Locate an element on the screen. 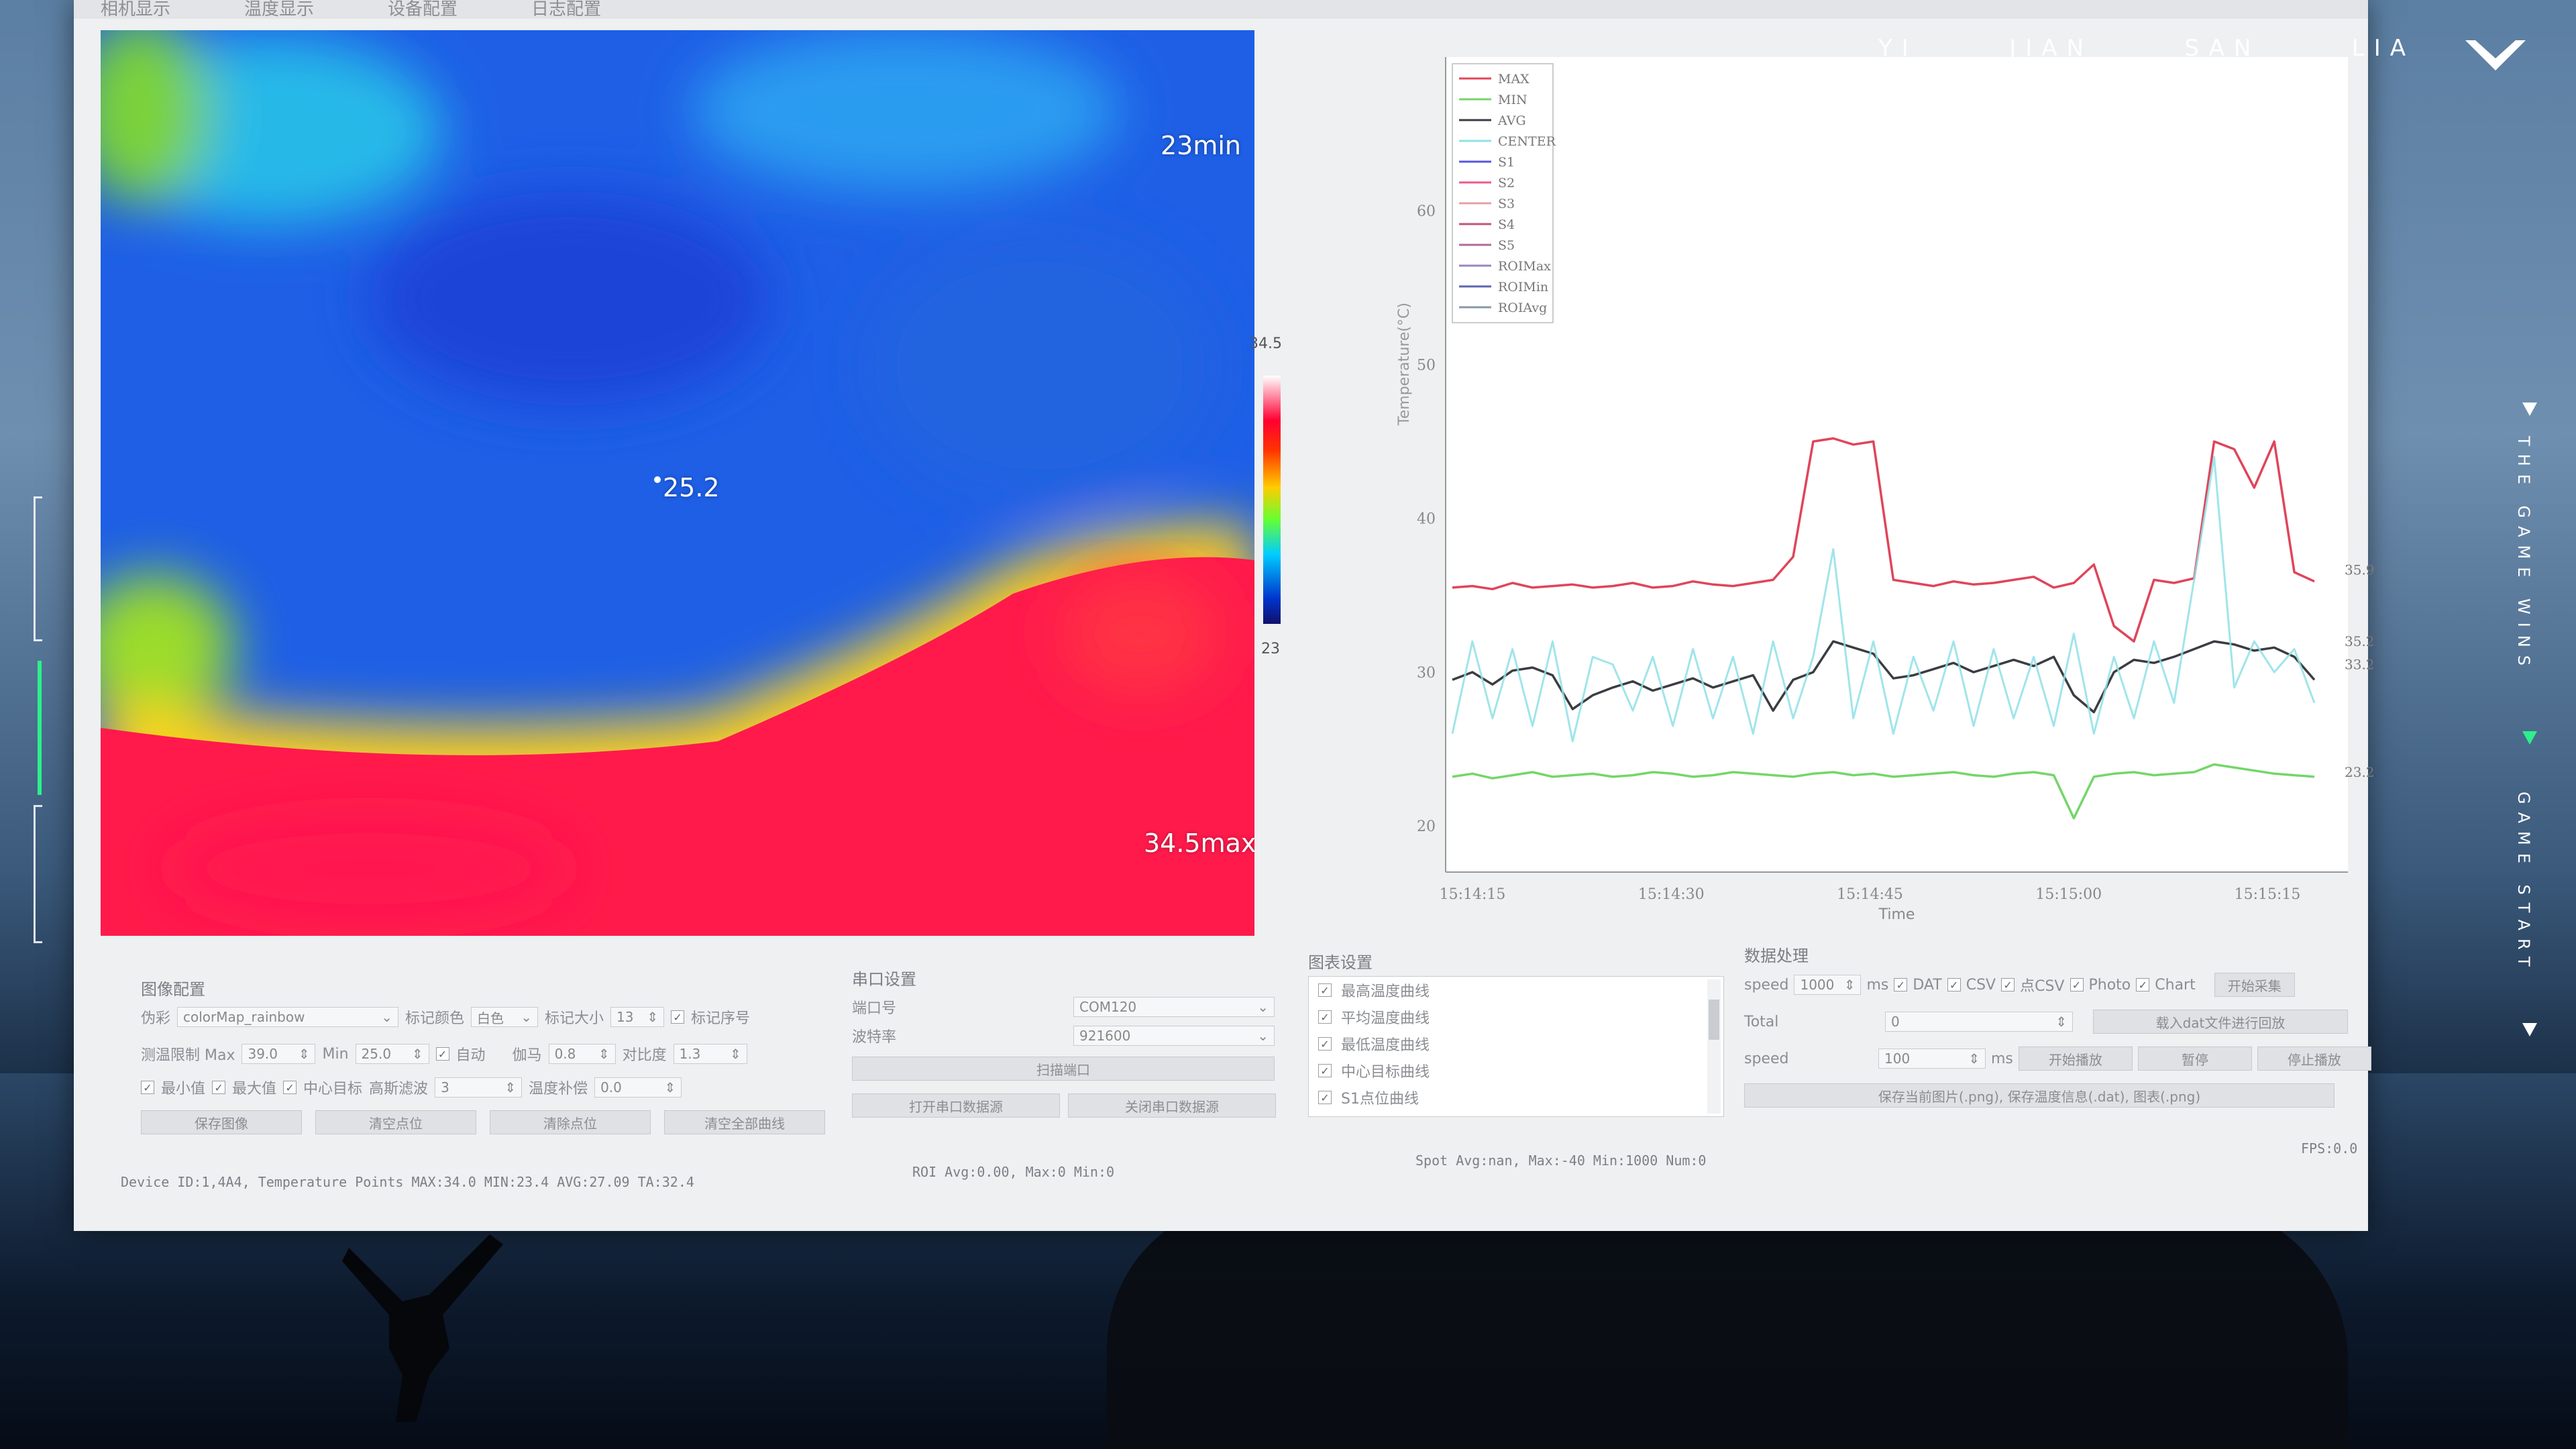 The image size is (2576, 1449). baud-select: 921600 ⌄ is located at coordinates (1174, 1036).